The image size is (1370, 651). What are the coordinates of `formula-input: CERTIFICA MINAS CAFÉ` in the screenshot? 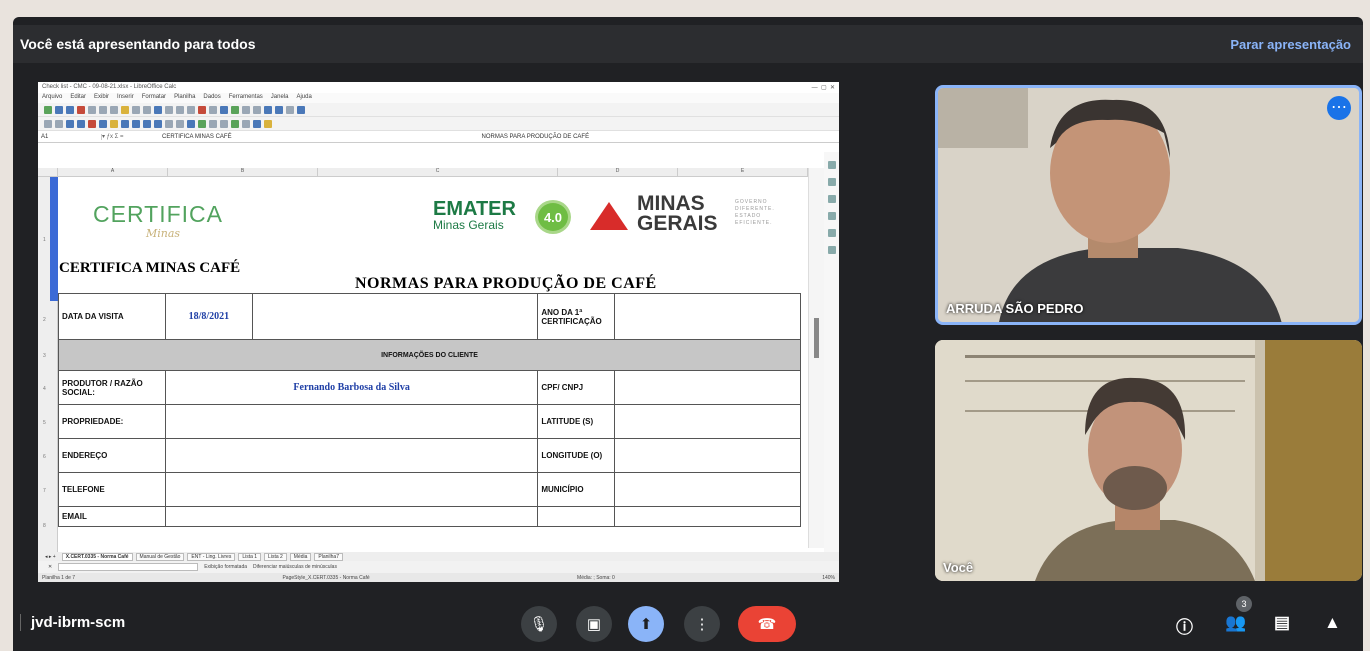 It's located at (197, 137).